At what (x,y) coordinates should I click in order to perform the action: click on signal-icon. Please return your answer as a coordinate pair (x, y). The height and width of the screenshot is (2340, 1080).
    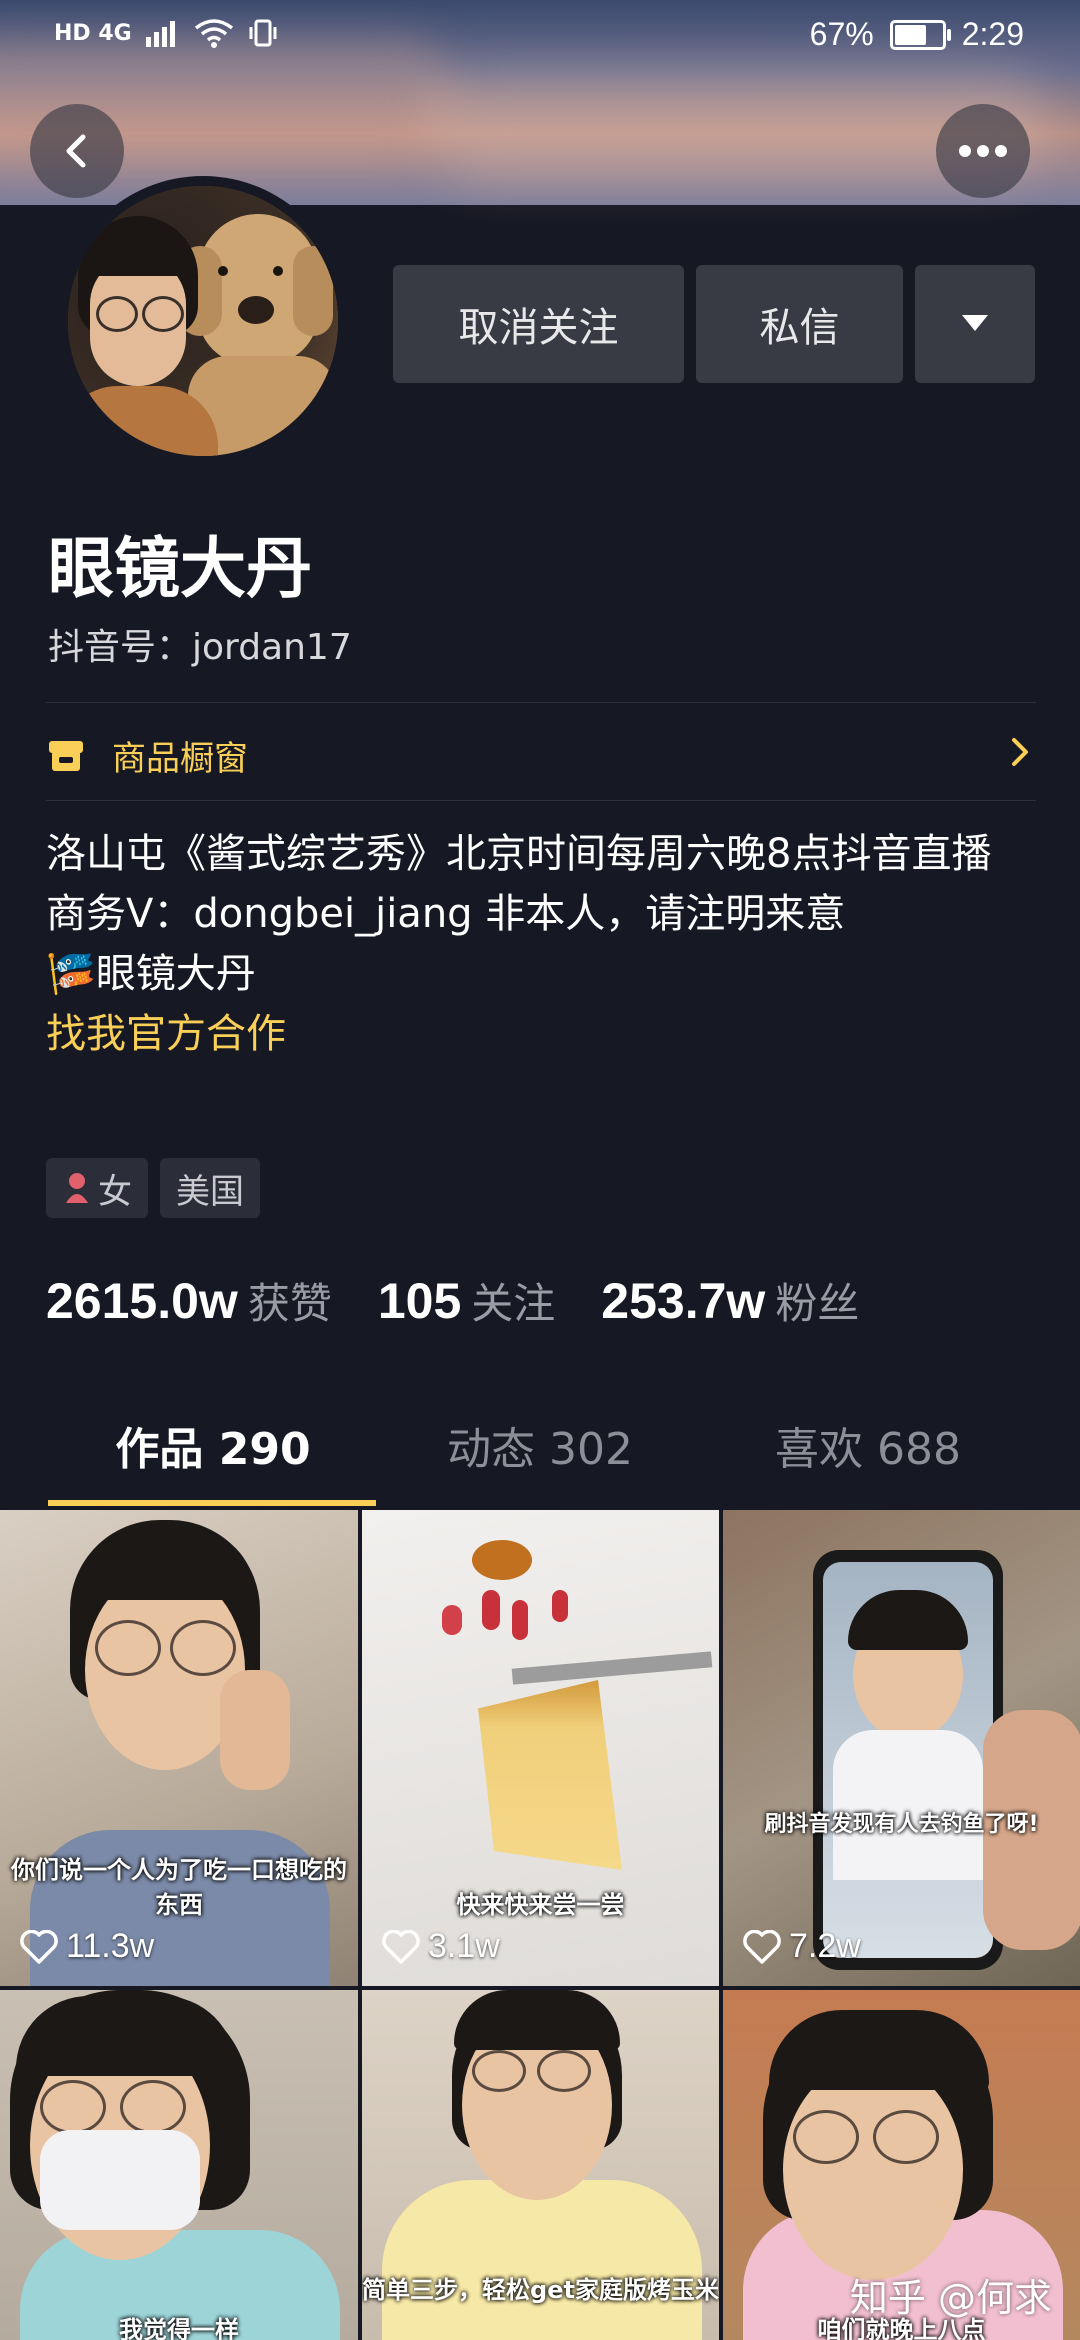
    Looking at the image, I should click on (160, 34).